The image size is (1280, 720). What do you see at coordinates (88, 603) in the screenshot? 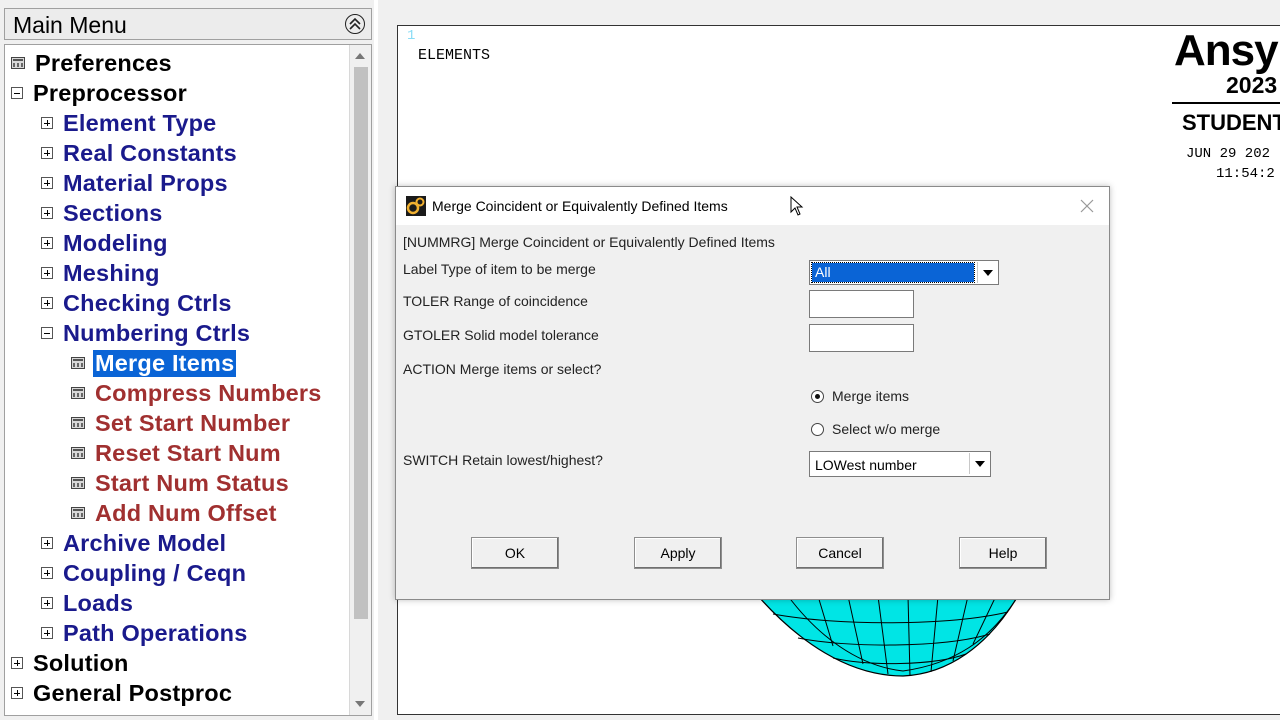
I see `menu-item-loads: Loads` at bounding box center [88, 603].